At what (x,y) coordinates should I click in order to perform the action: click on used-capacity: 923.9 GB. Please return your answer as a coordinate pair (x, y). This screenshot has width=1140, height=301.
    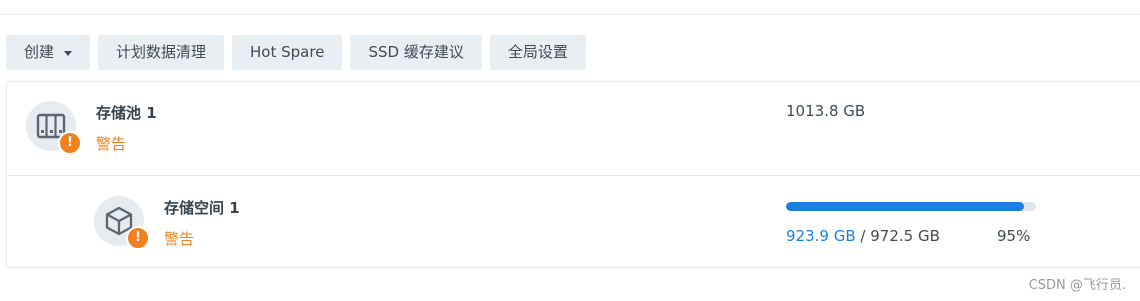
    Looking at the image, I should click on (821, 236).